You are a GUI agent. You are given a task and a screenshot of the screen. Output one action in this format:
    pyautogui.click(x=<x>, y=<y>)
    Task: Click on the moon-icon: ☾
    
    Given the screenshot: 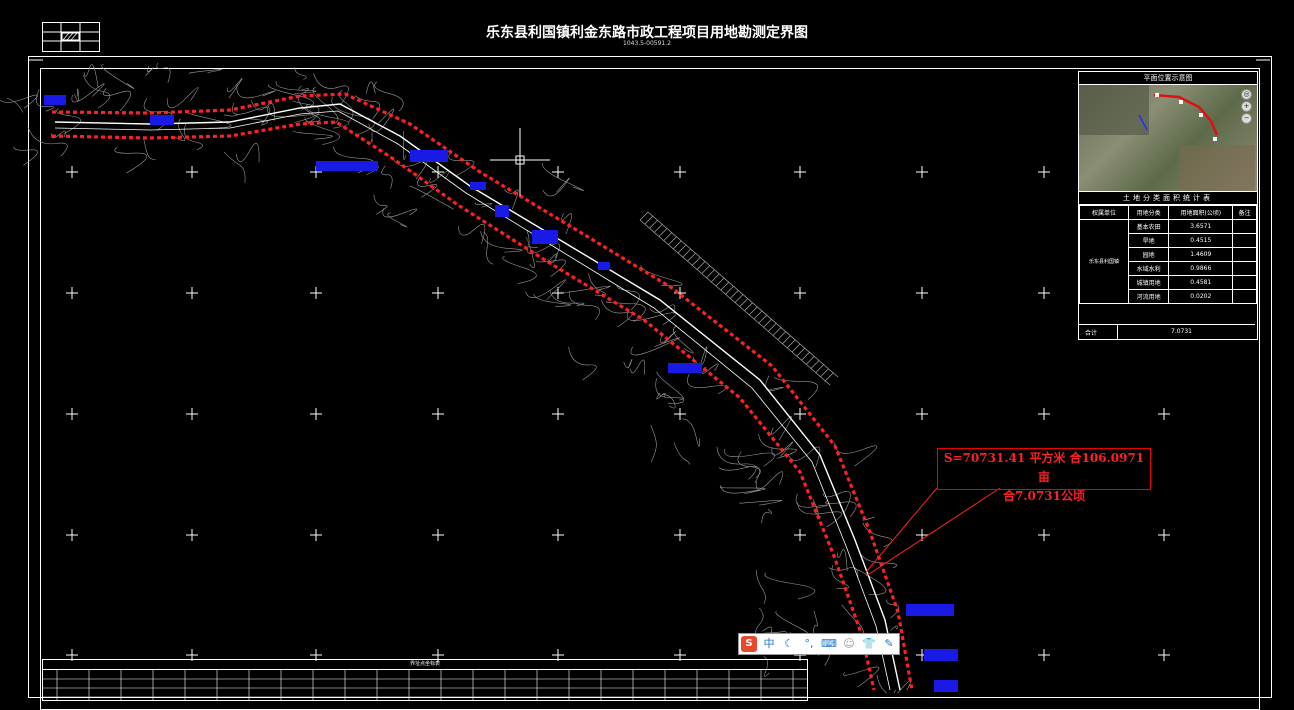 What is the action you would take?
    pyautogui.click(x=789, y=644)
    